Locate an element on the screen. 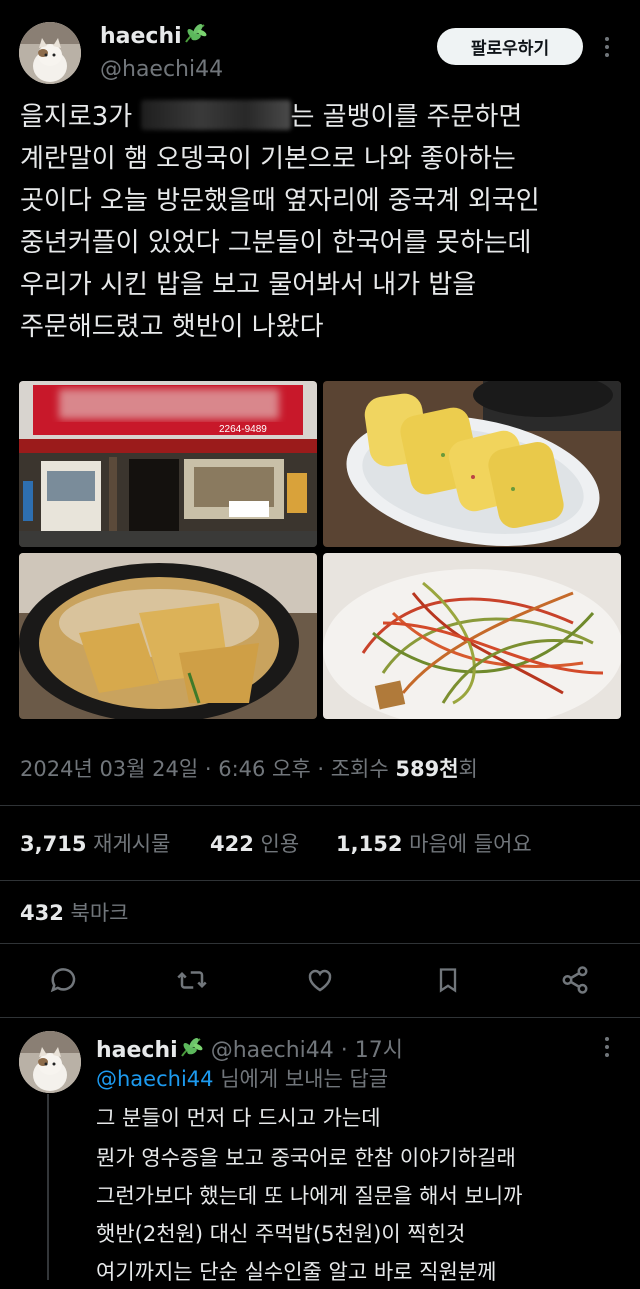 The width and height of the screenshot is (640, 1289). more-options-icon is located at coordinates (607, 48).